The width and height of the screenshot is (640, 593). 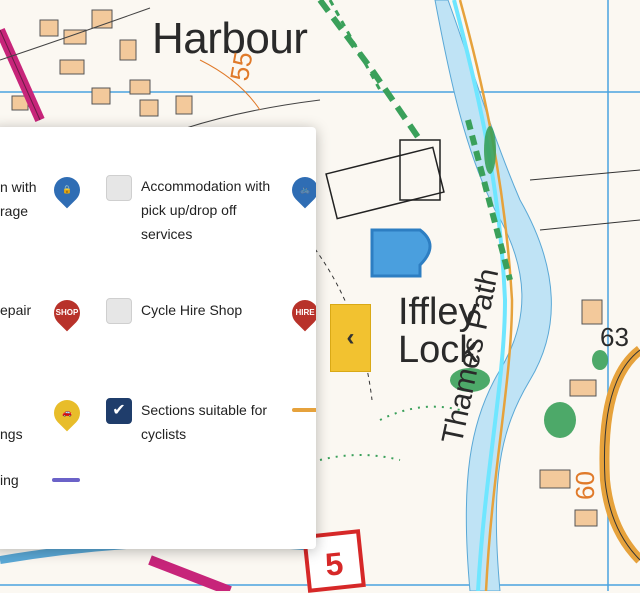 I want to click on shop-pin-text: SHOP, so click(x=67, y=312).